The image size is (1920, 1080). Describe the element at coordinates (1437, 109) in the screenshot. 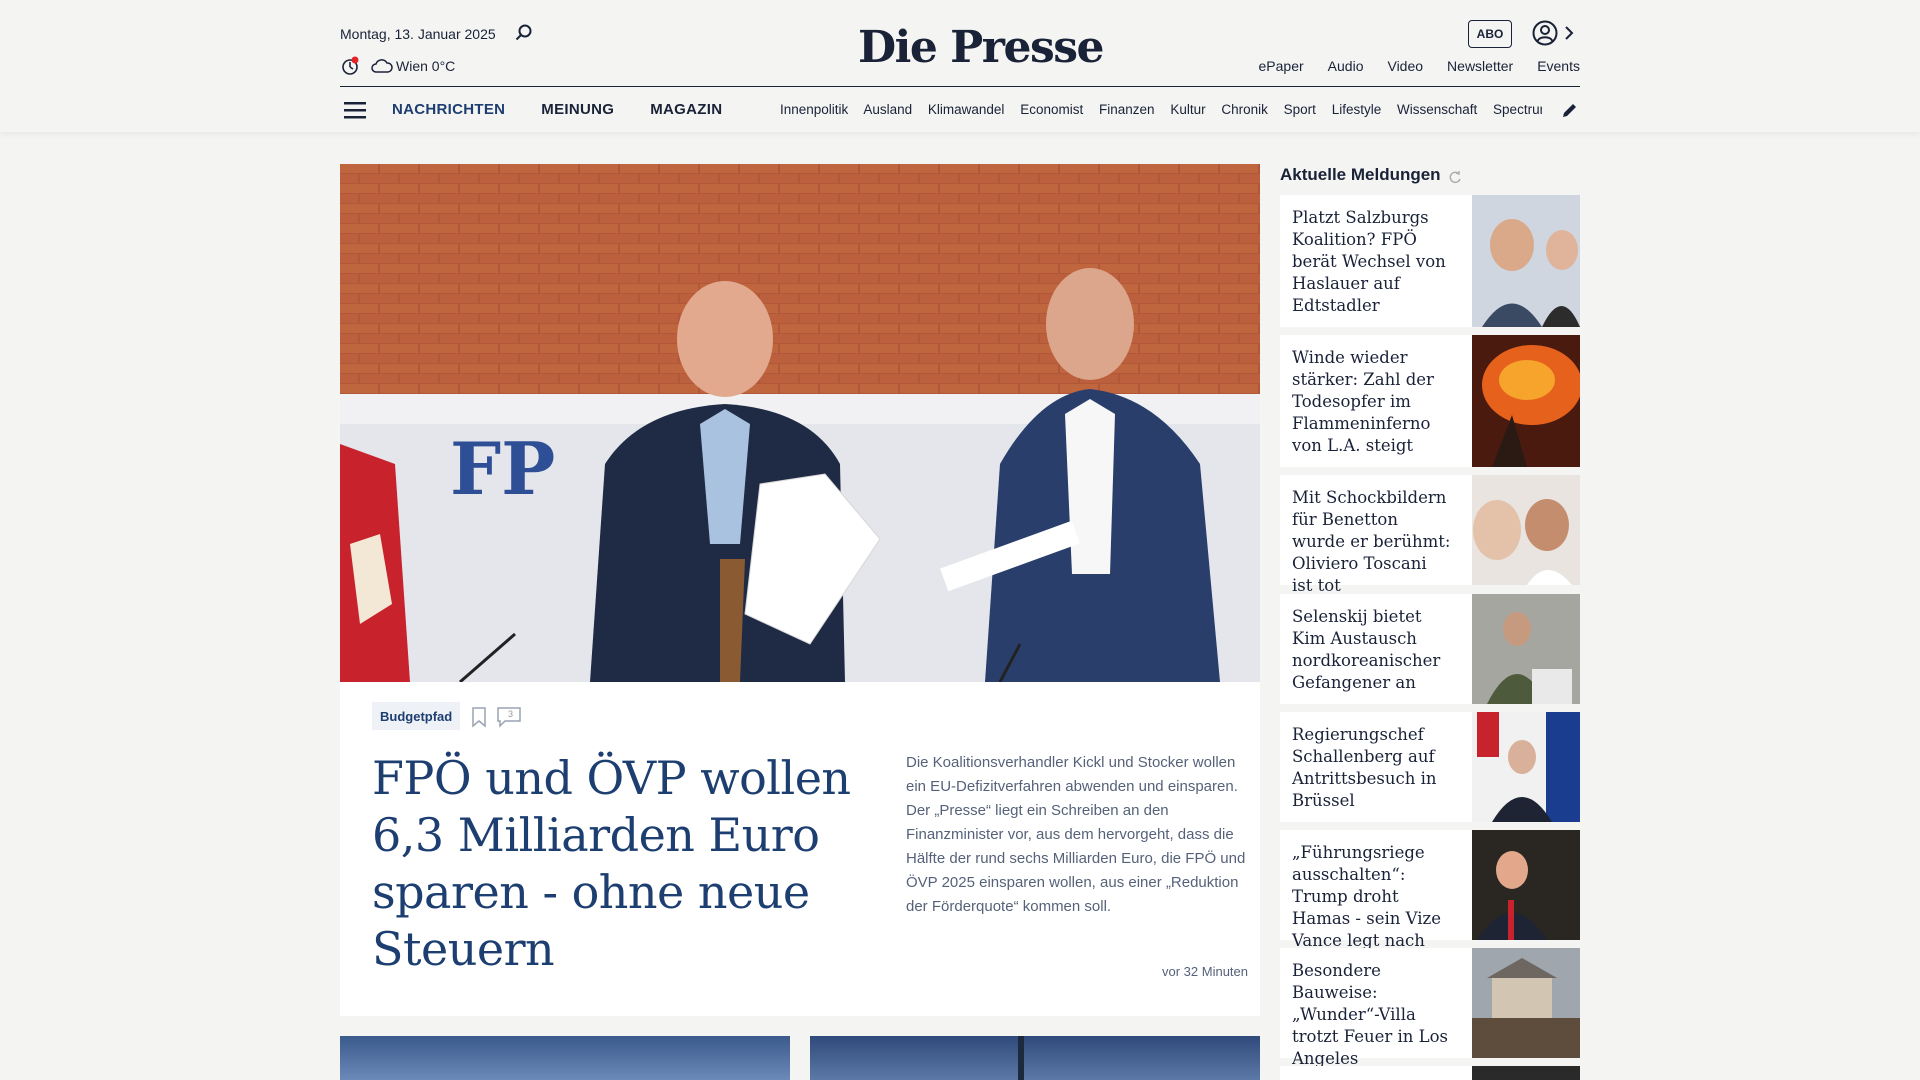

I see `section-wissenschaft: Wissenschaft` at that location.